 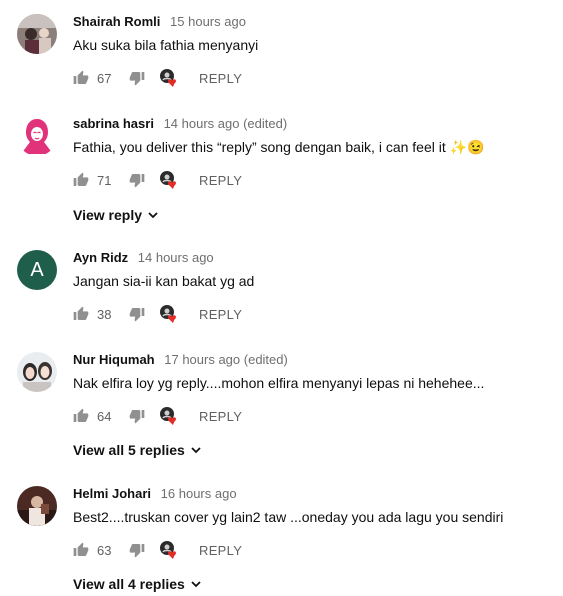 I want to click on like-count: 67, so click(x=104, y=78).